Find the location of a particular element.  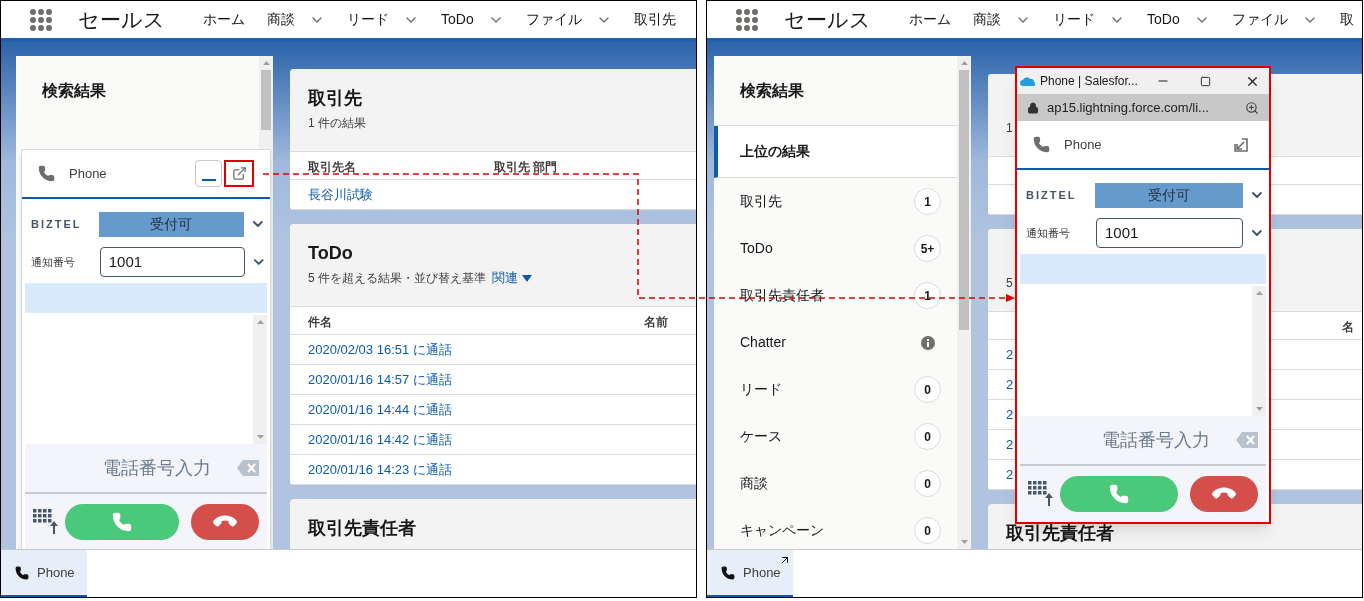

record-link: 2020/01/16 14:57 に通話 is located at coordinates (380, 379).